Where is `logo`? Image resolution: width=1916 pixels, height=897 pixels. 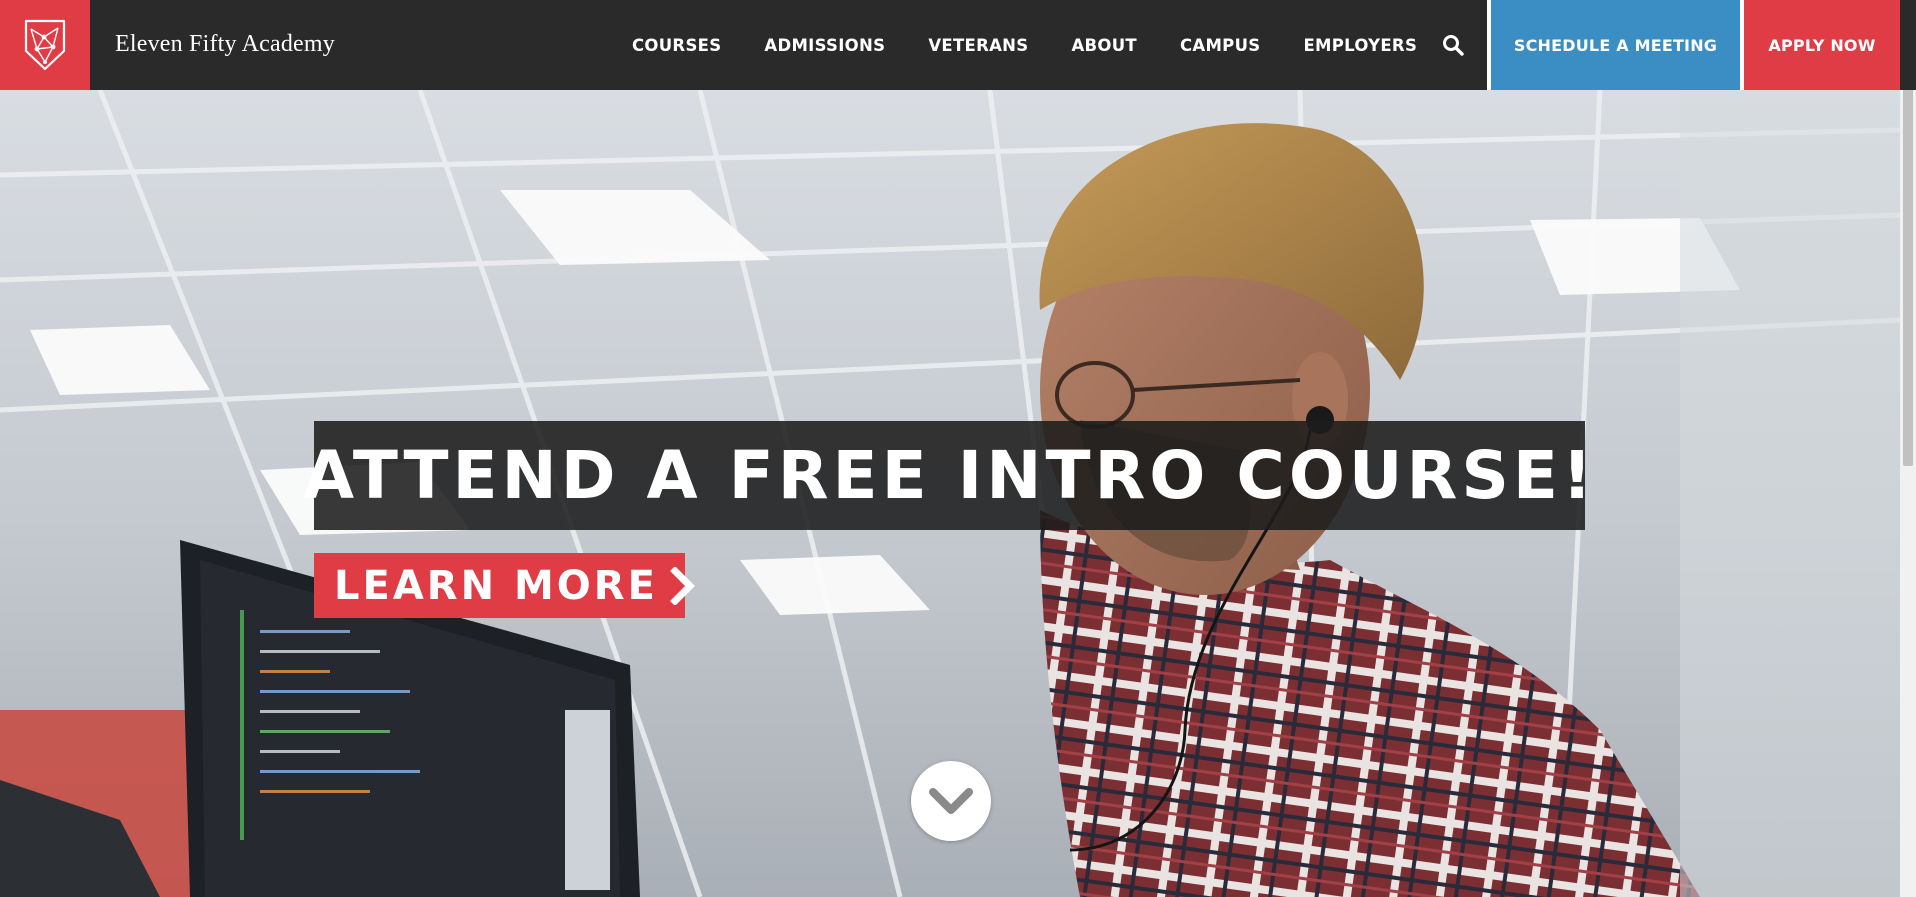 logo is located at coordinates (45, 45).